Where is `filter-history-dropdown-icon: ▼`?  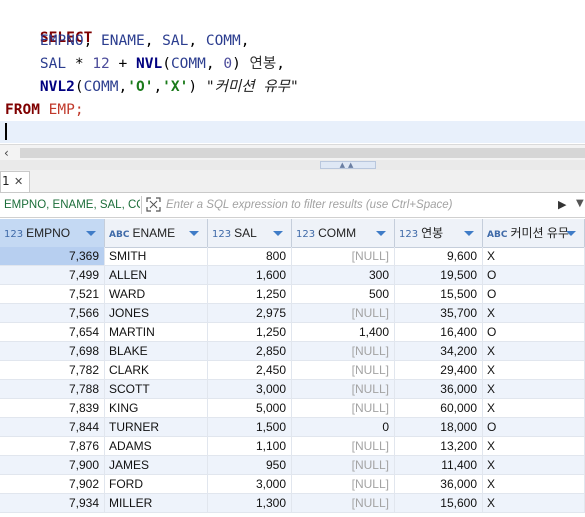 filter-history-dropdown-icon: ▼ is located at coordinates (580, 203).